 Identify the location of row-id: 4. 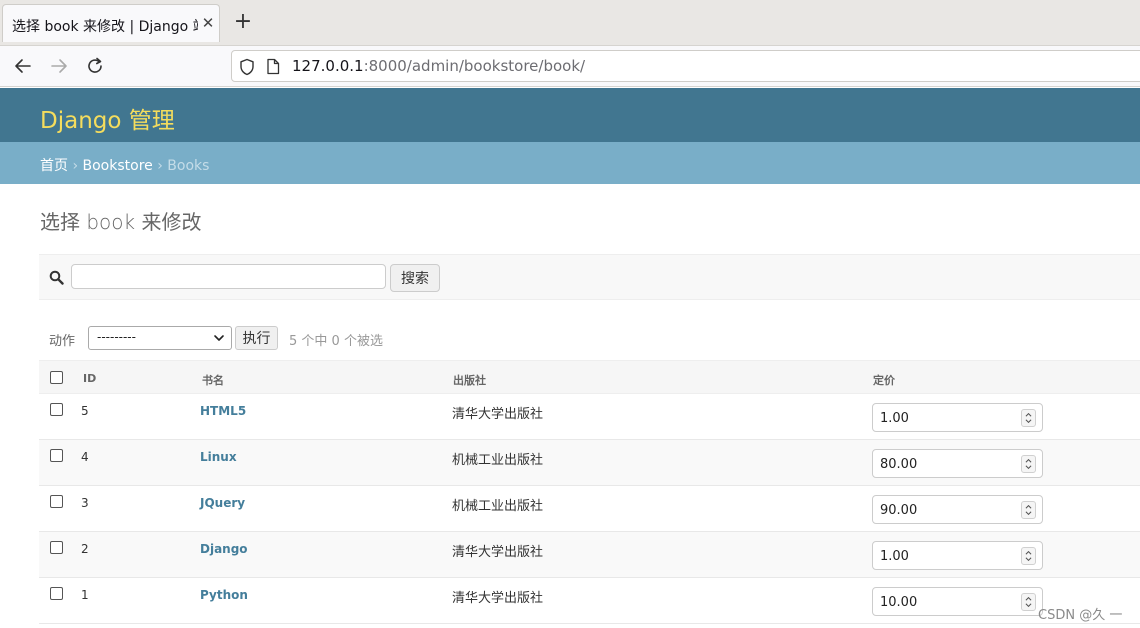
(85, 457).